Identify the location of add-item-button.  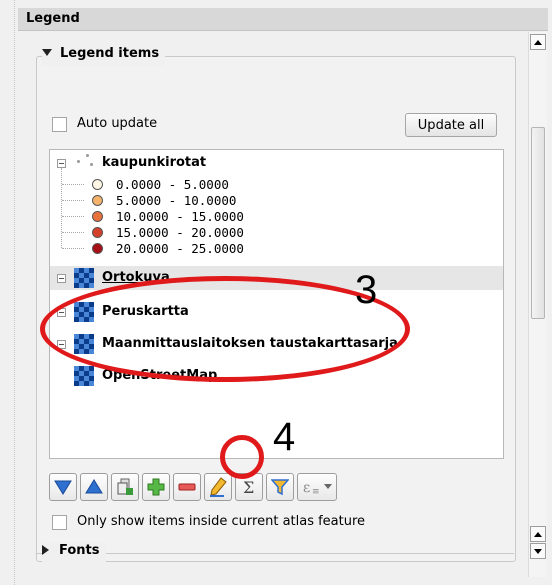
(156, 487).